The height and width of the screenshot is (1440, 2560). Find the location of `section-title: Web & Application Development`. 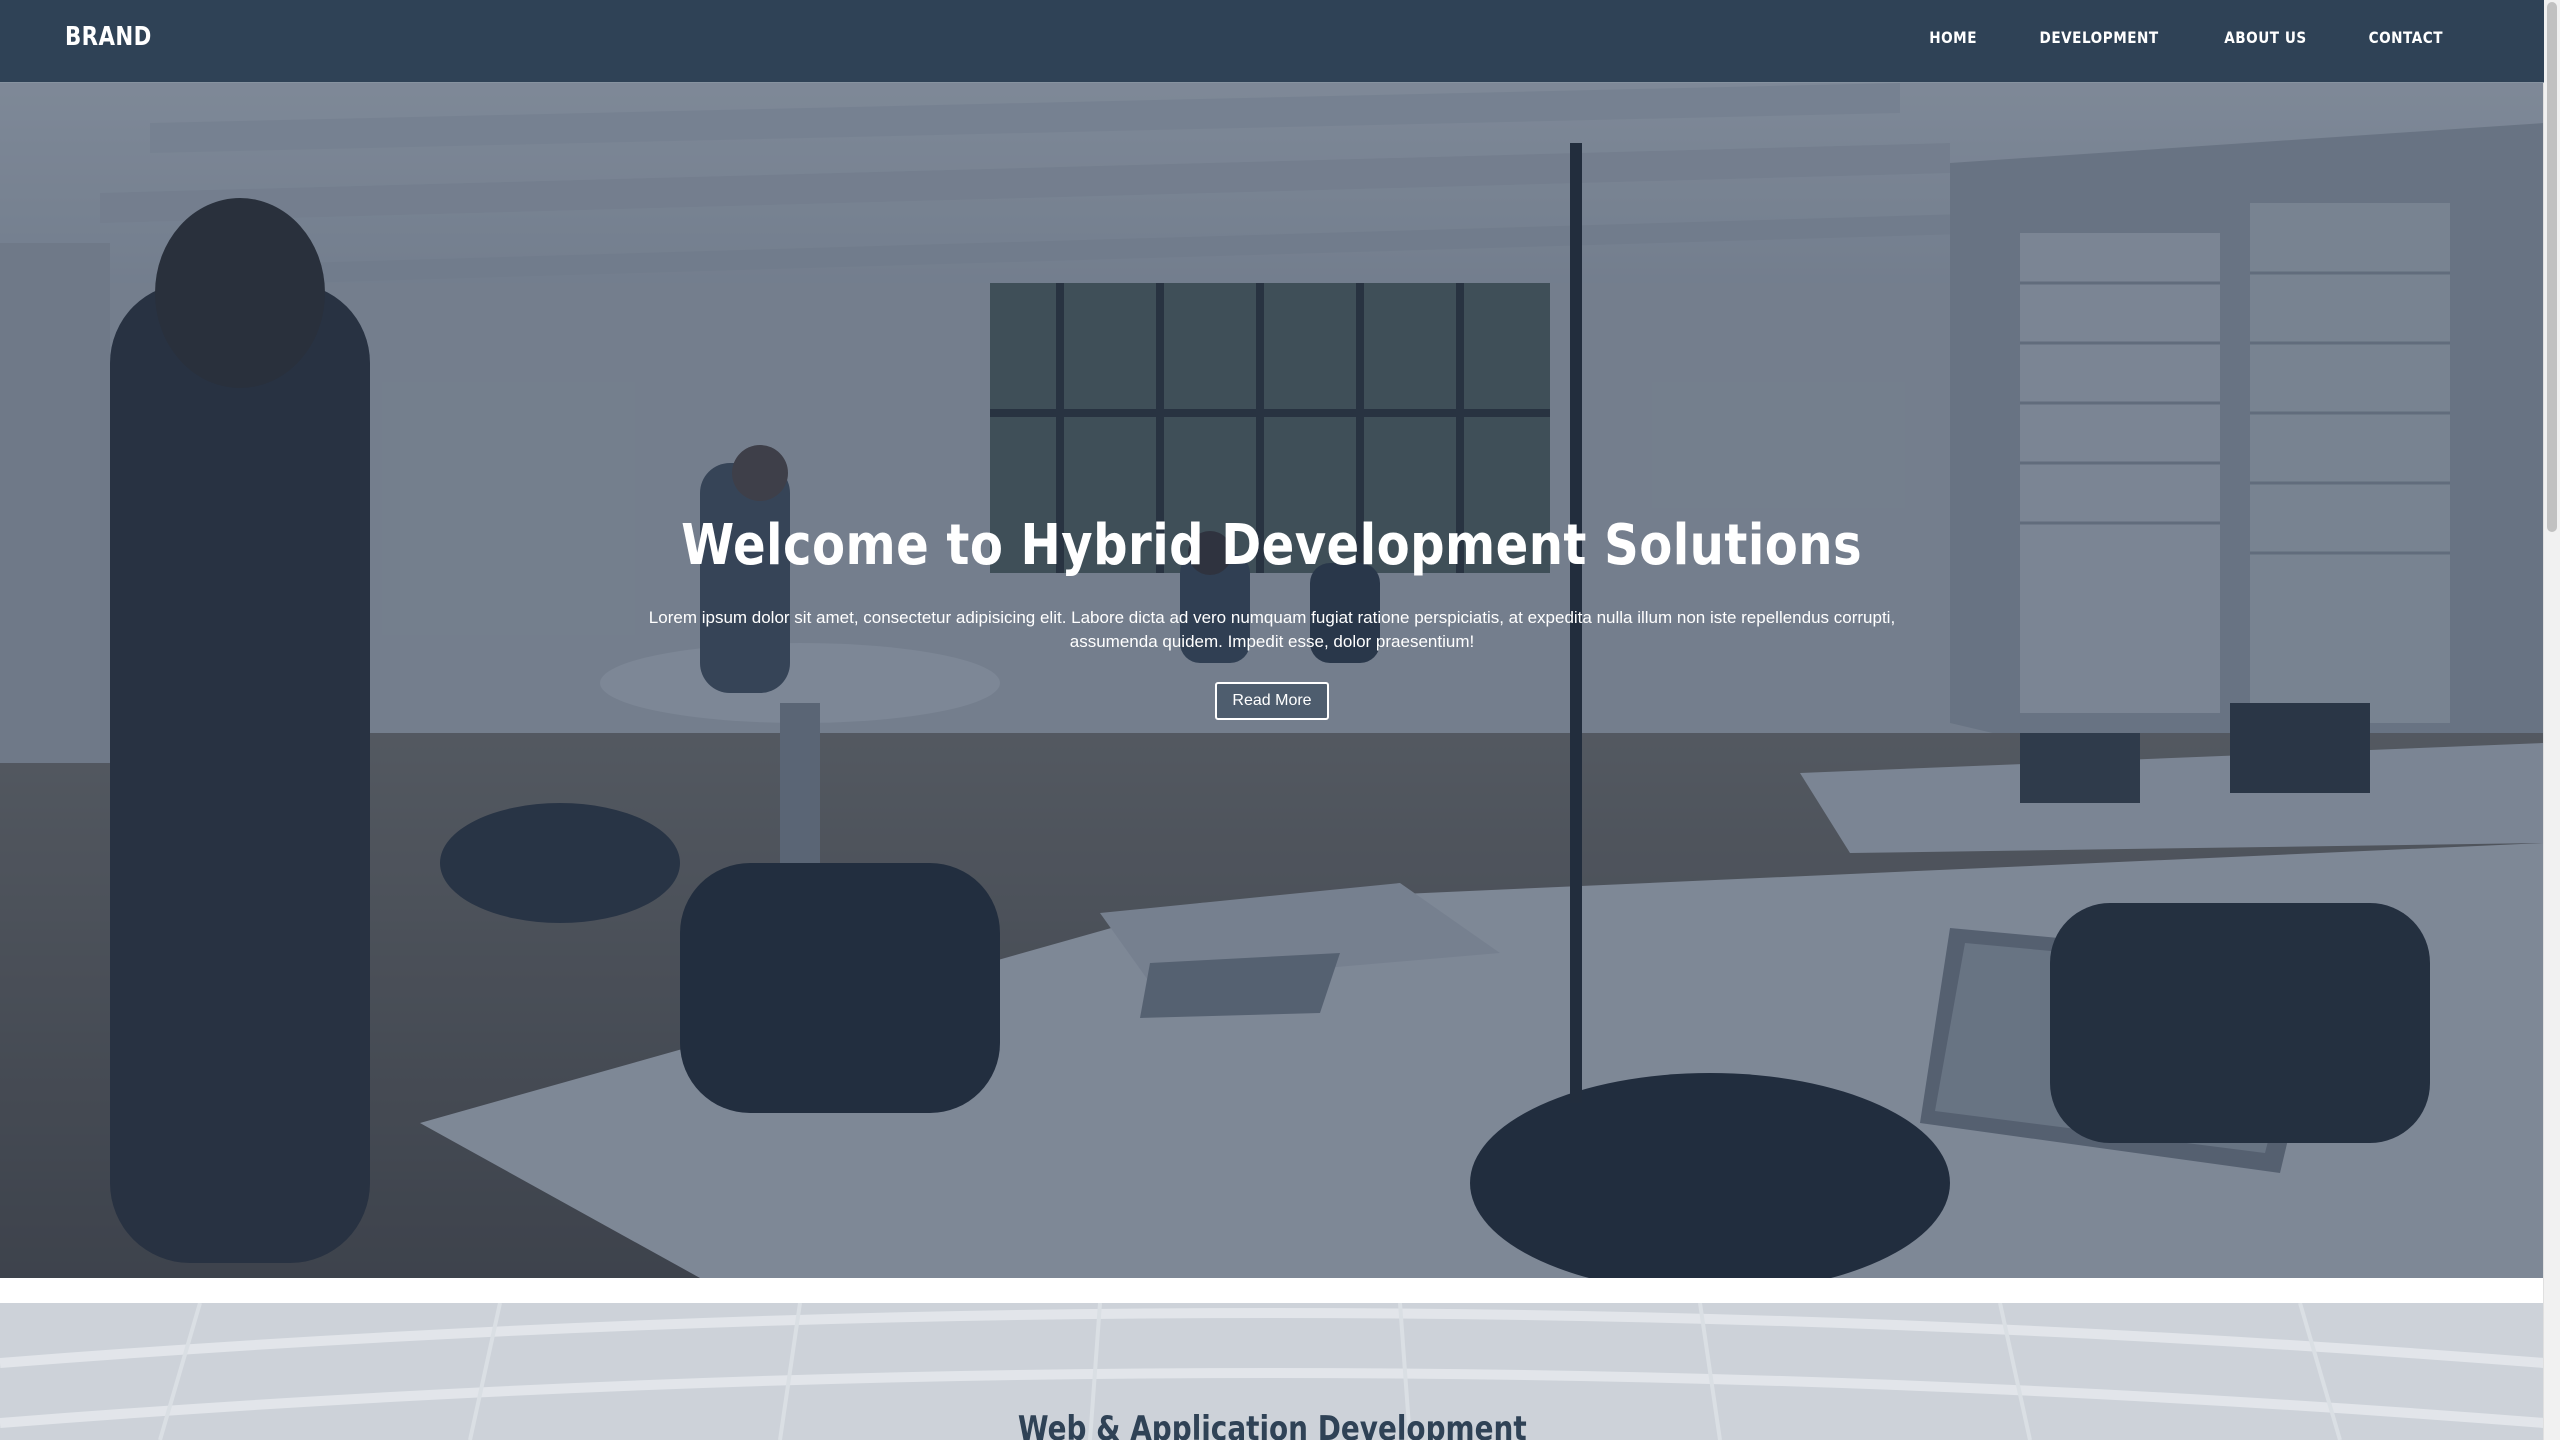

section-title: Web & Application Development is located at coordinates (1272, 1424).